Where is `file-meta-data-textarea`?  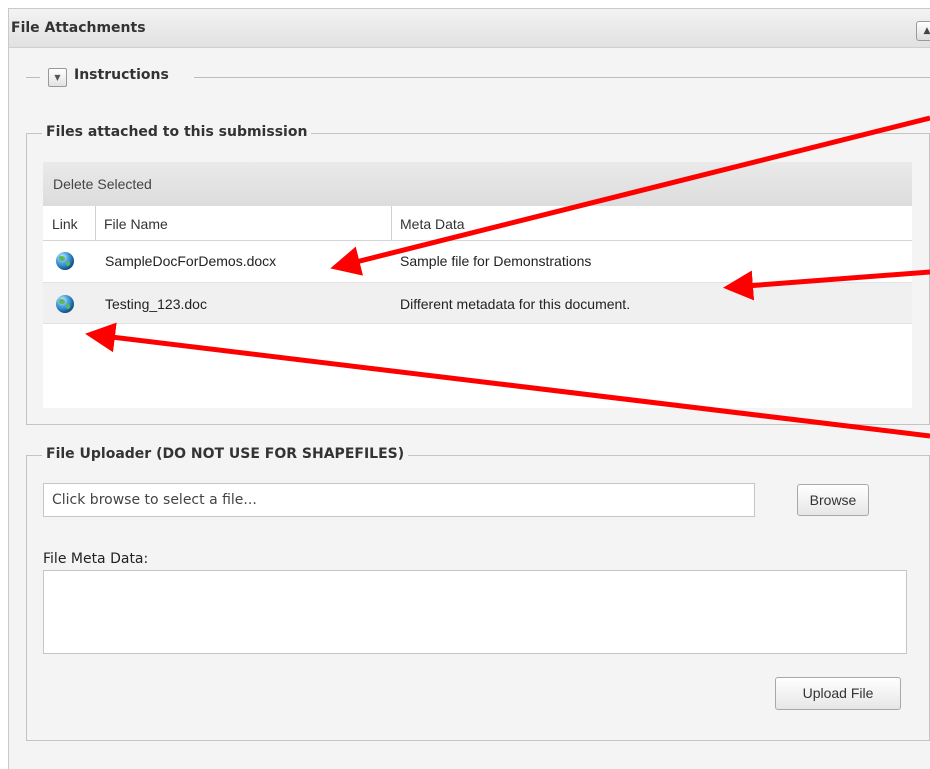
file-meta-data-textarea is located at coordinates (475, 612).